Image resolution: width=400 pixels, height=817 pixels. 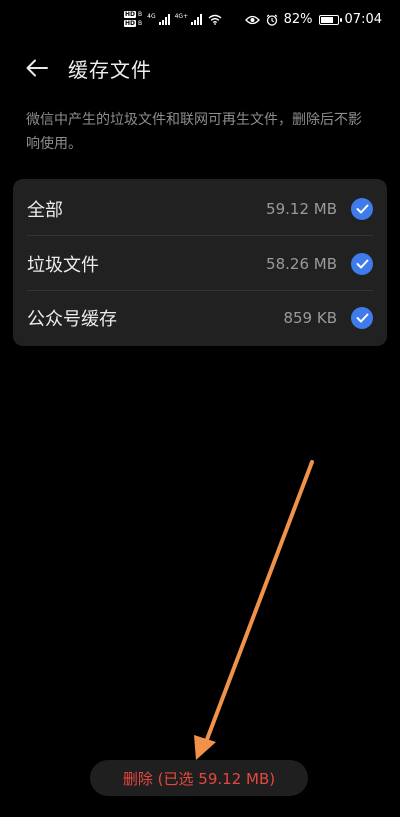 What do you see at coordinates (310, 317) in the screenshot?
I see `item-size: 859 KB` at bounding box center [310, 317].